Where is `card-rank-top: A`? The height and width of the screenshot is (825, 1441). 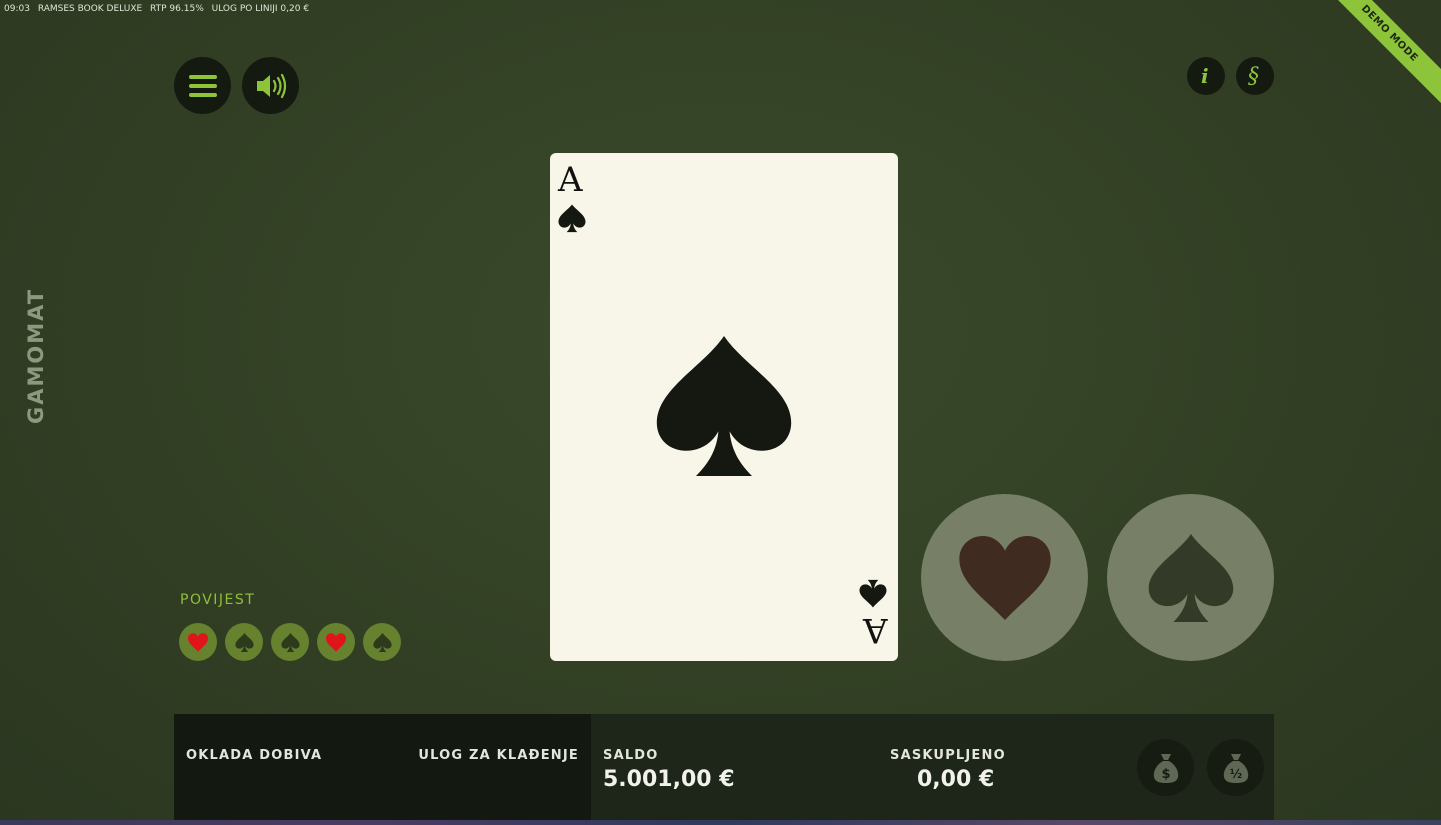
card-rank-top: A is located at coordinates (570, 180).